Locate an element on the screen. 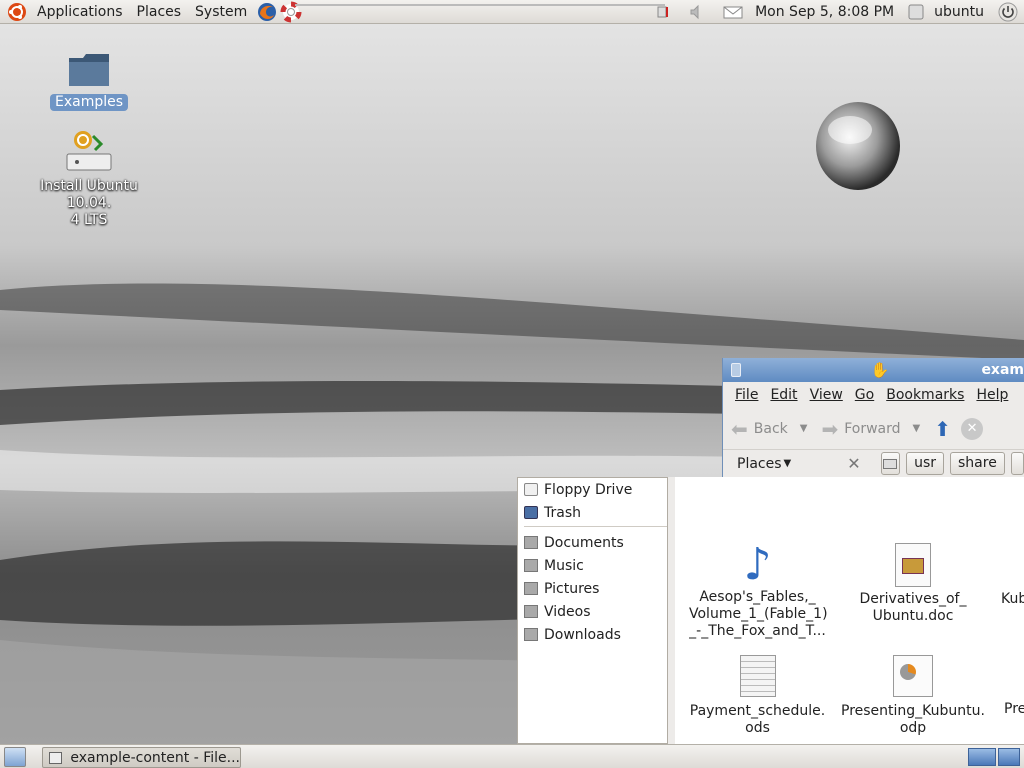  user-menu: ubuntu is located at coordinates (959, 12).